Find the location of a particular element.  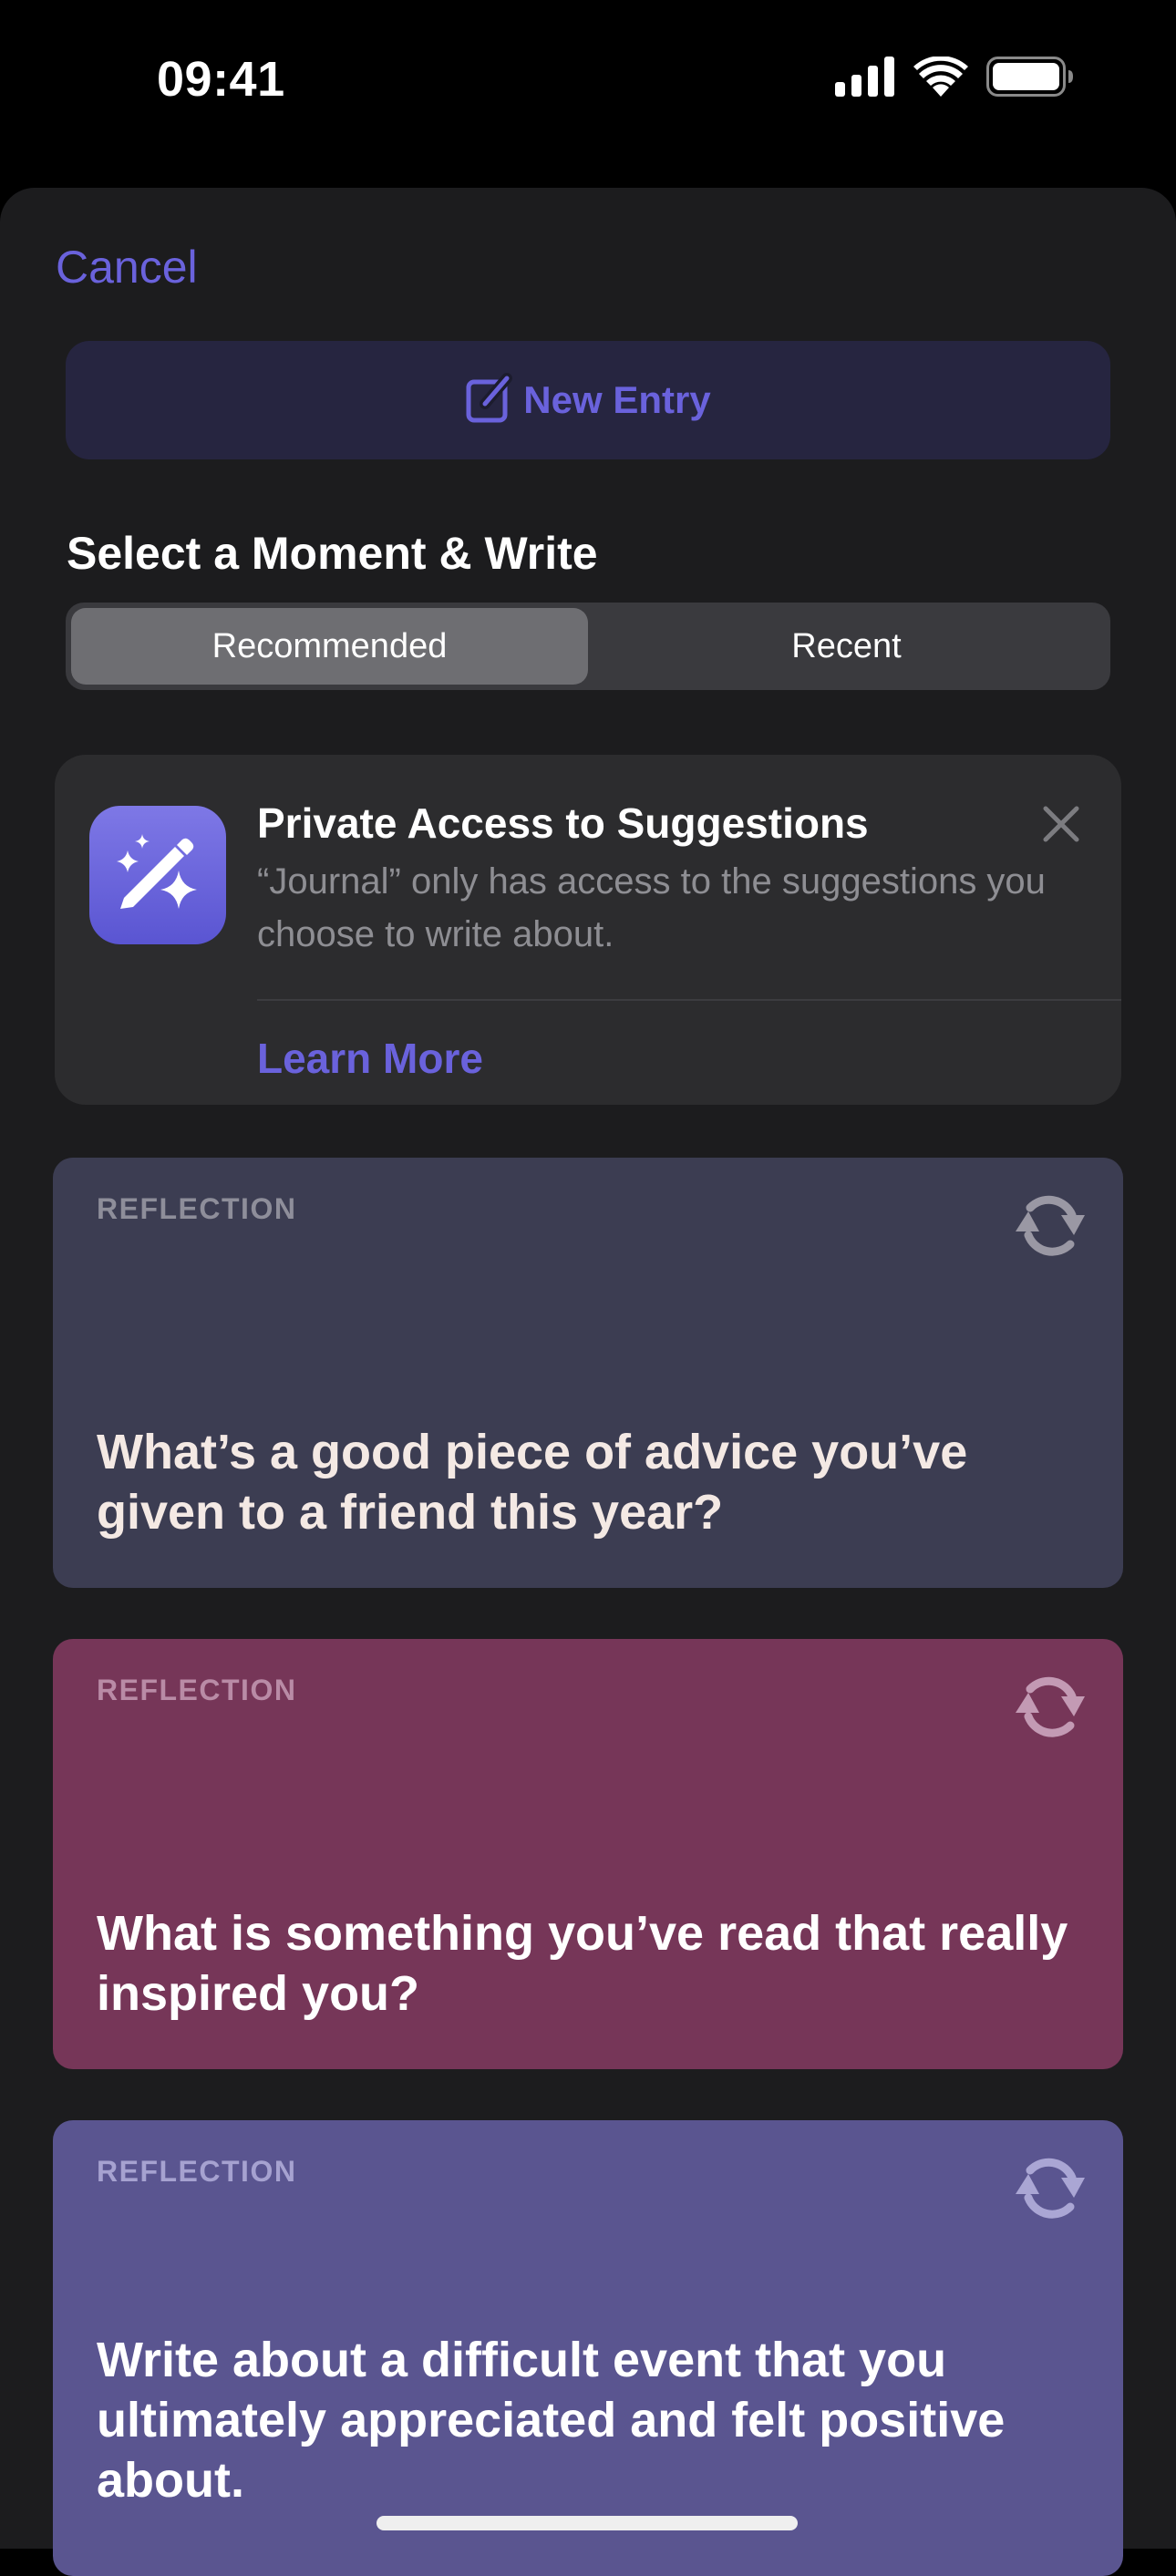

new-entry-button: New Entry is located at coordinates (588, 400).